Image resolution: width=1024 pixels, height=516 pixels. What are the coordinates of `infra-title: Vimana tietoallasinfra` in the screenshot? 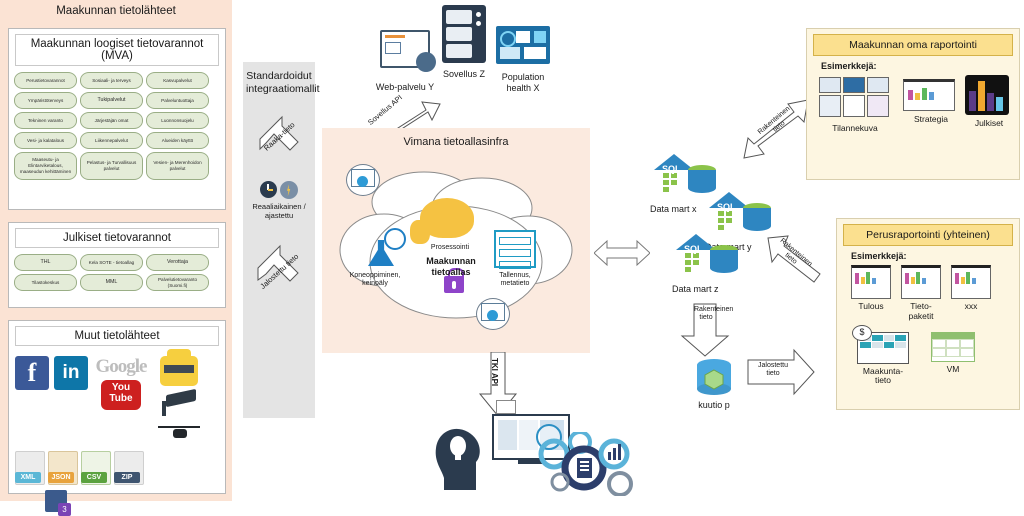 It's located at (456, 142).